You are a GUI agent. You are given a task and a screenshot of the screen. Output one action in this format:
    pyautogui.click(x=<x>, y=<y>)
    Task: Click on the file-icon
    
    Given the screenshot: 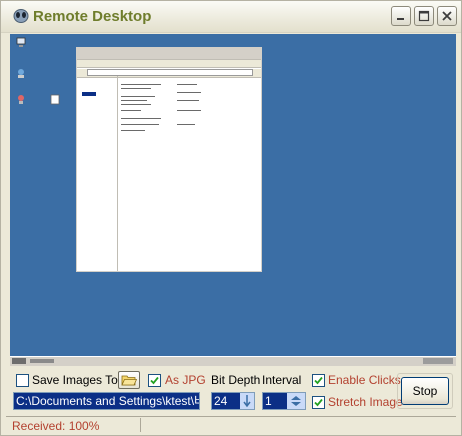 What is the action you would take?
    pyautogui.click(x=55, y=99)
    